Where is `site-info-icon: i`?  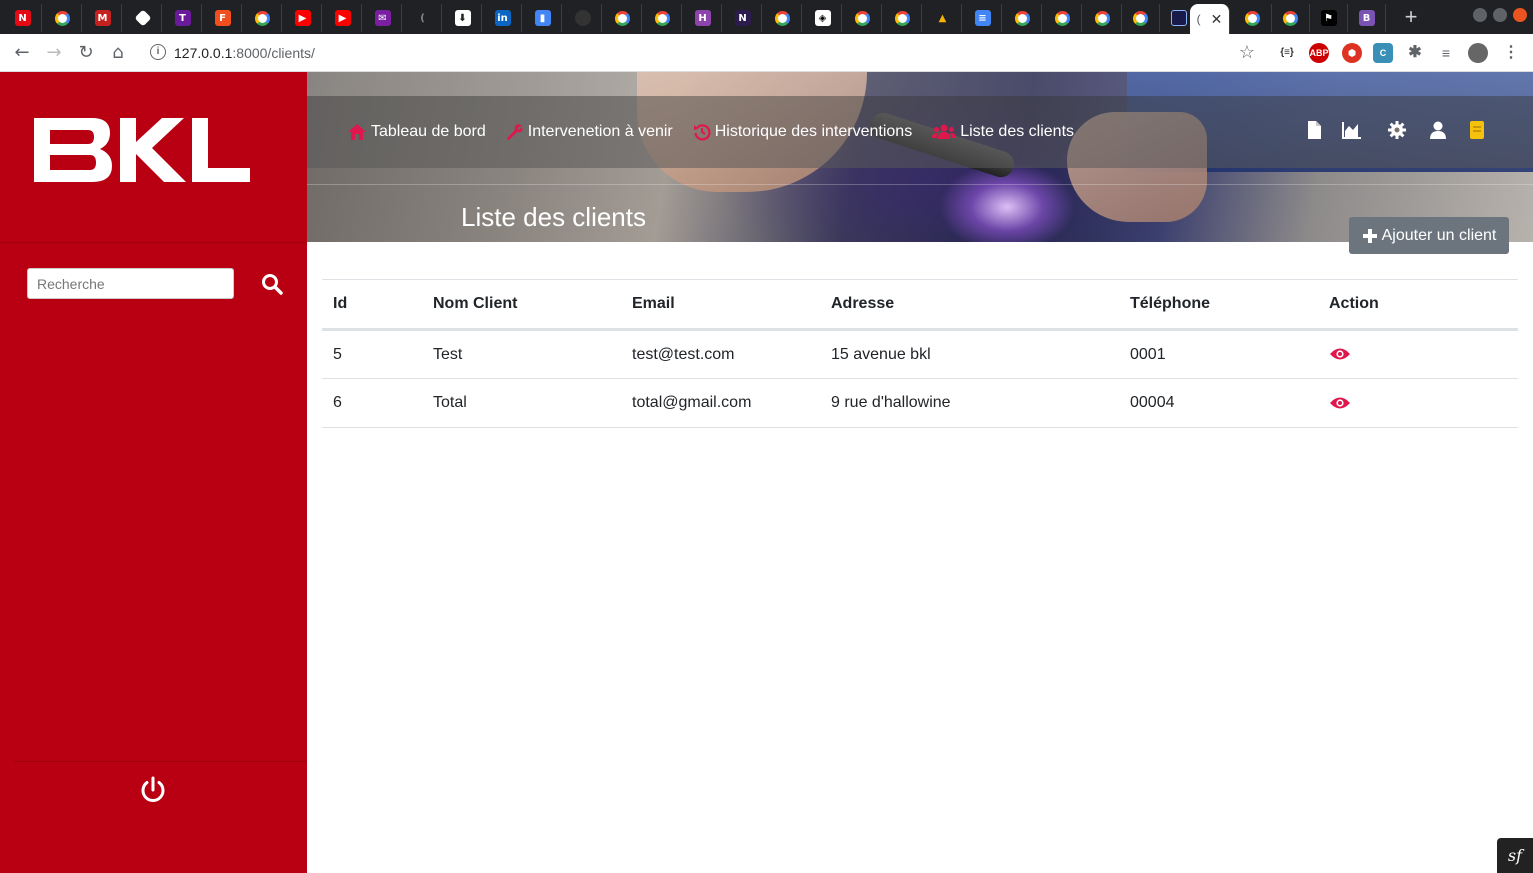
site-info-icon: i is located at coordinates (158, 52).